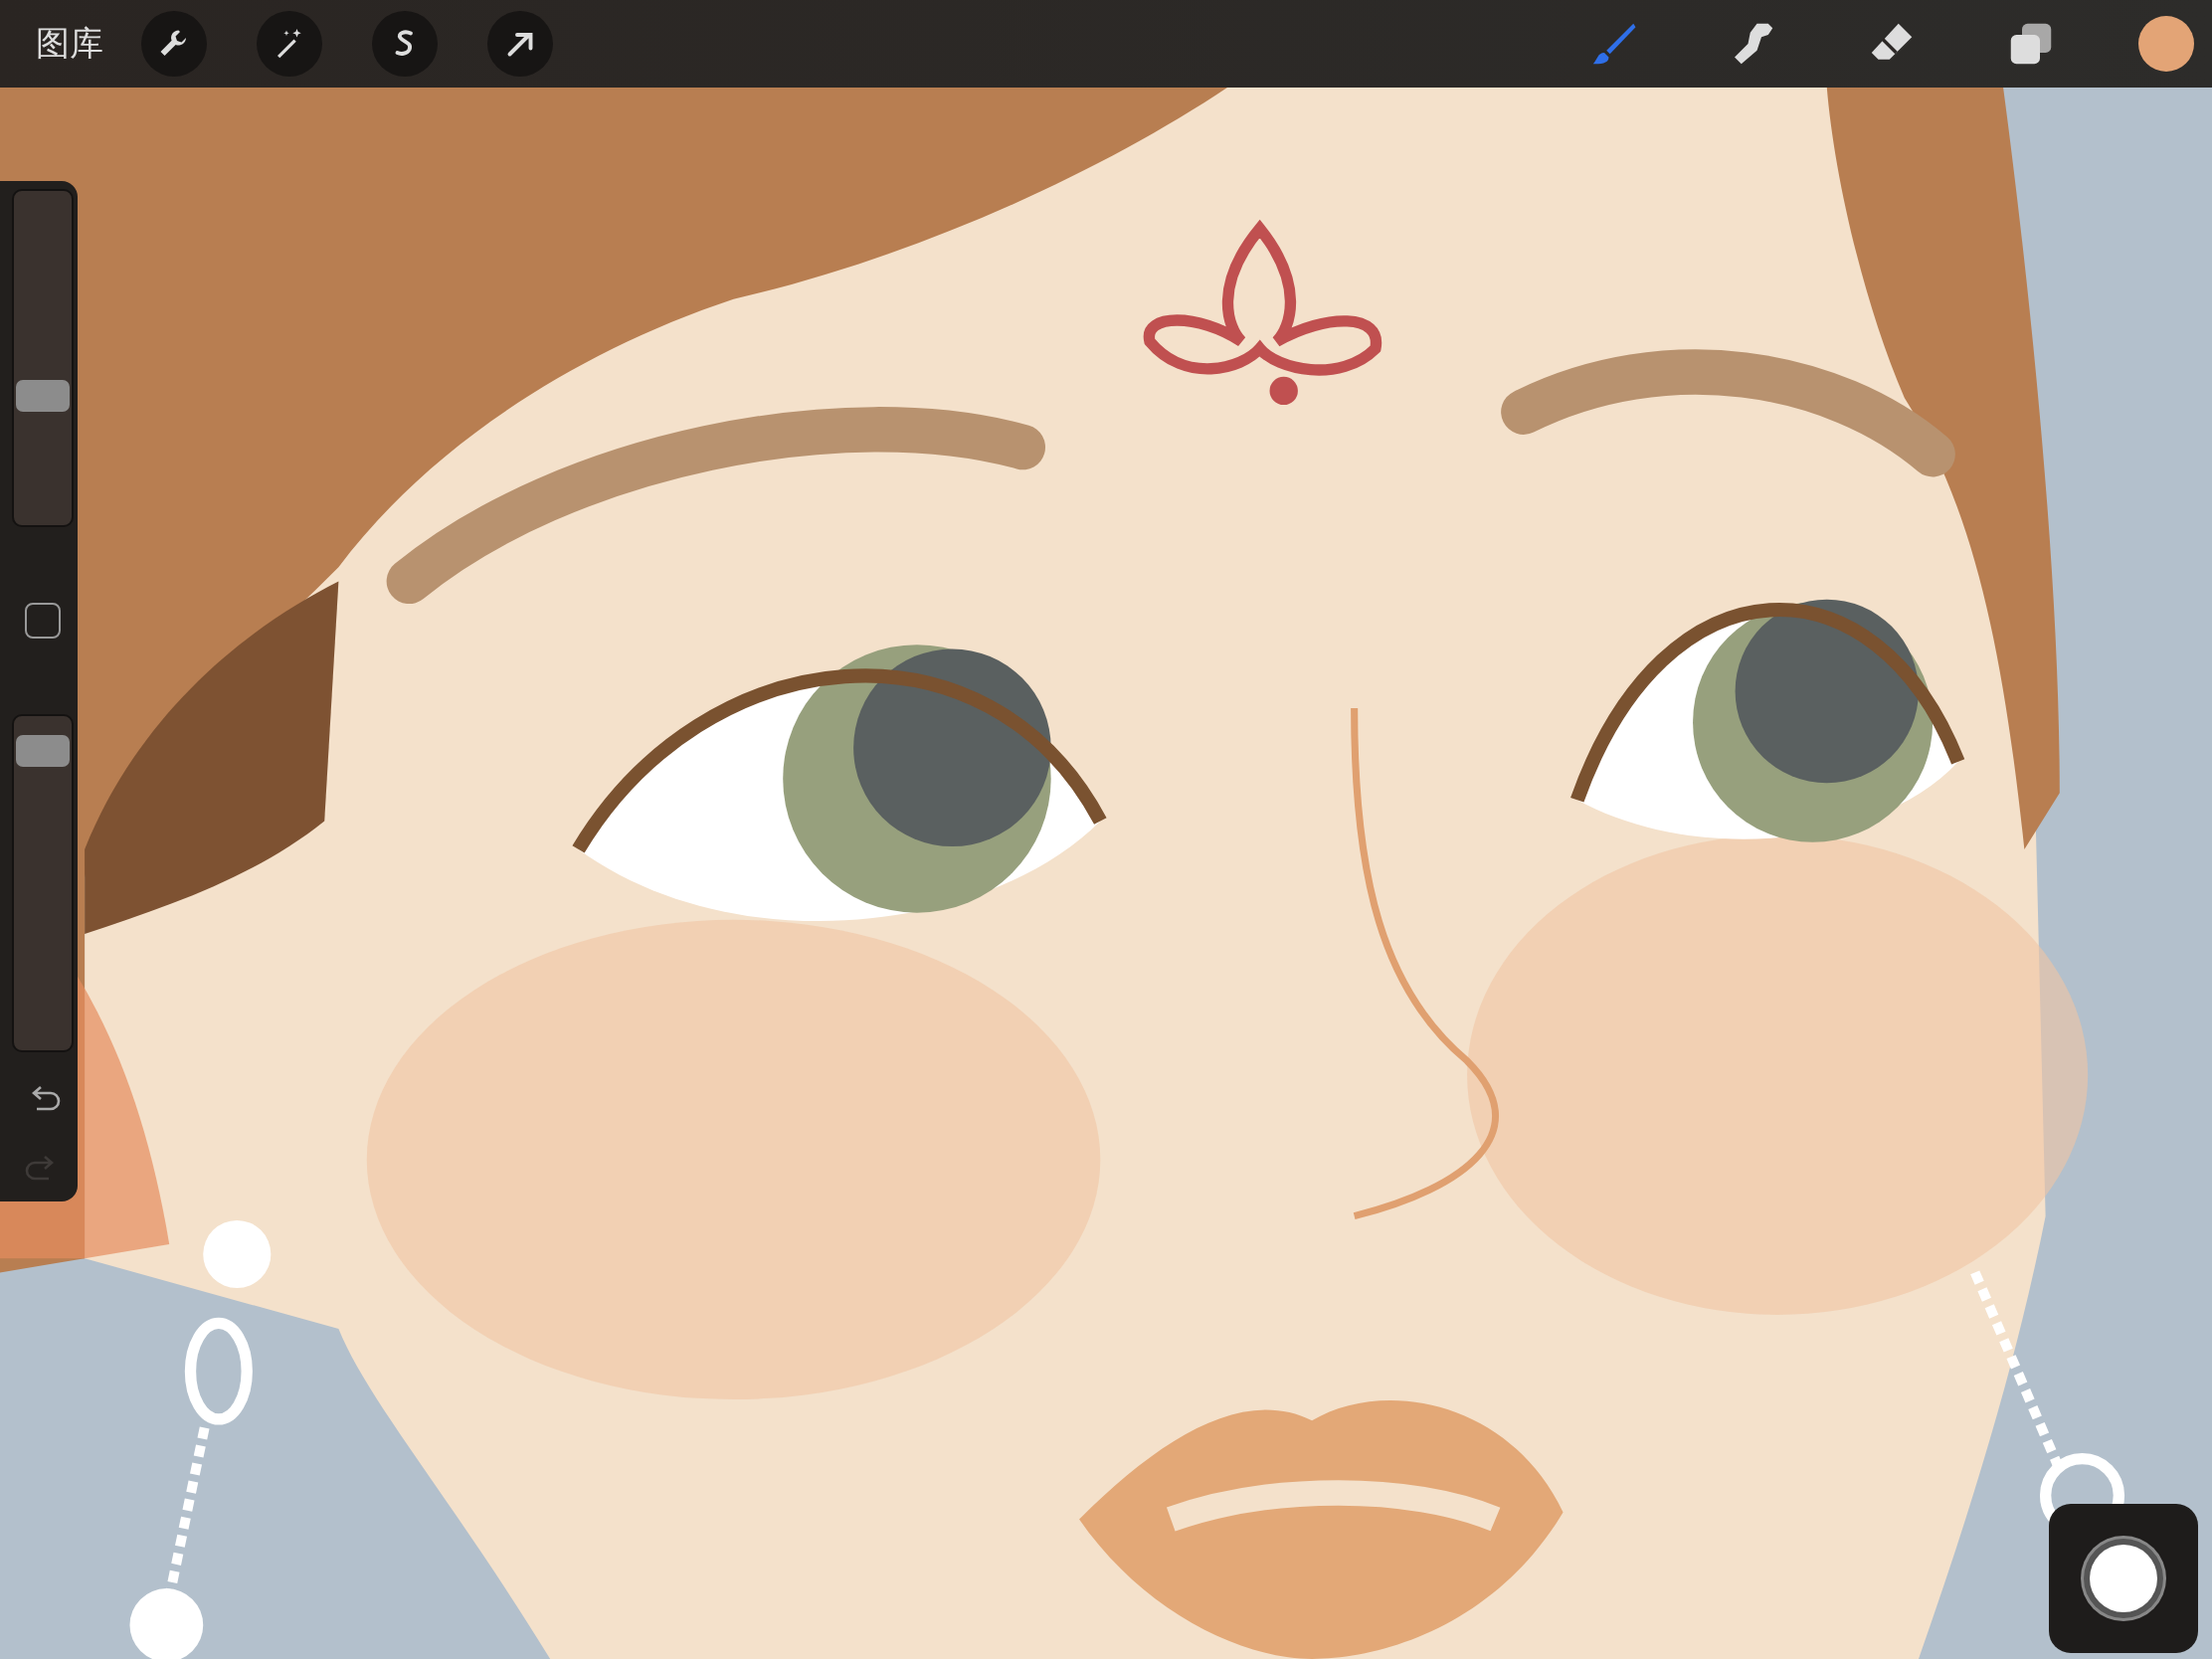 Image resolution: width=2212 pixels, height=1659 pixels. What do you see at coordinates (2166, 44) in the screenshot?
I see `color-swatch` at bounding box center [2166, 44].